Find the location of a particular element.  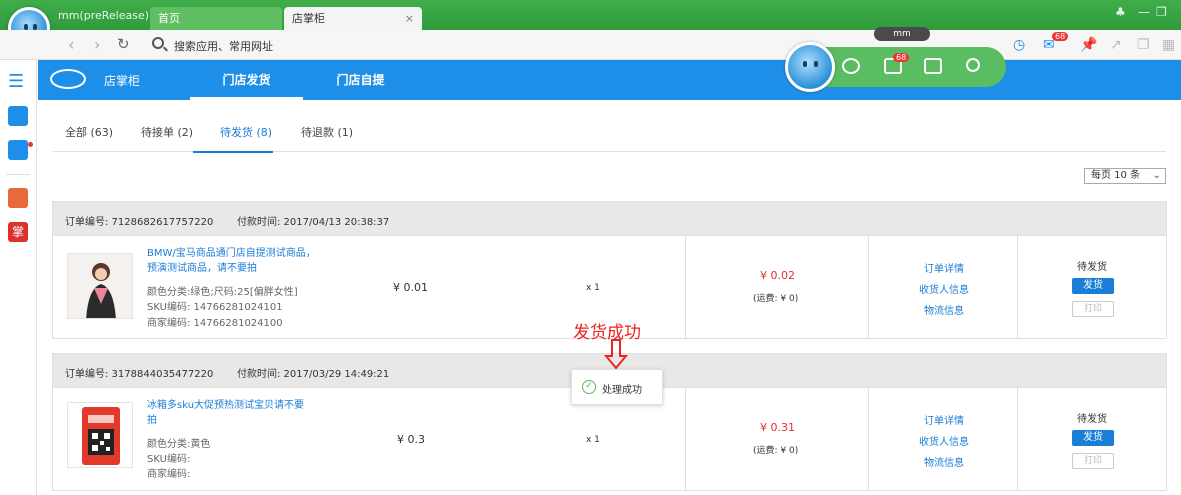

product-name-link: 冰箱多sku大促预热测试宝贝请不要拍 is located at coordinates (227, 413).